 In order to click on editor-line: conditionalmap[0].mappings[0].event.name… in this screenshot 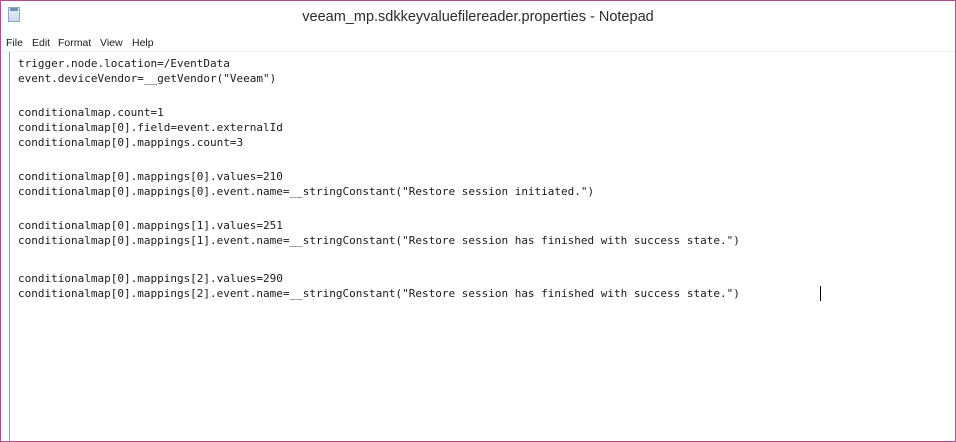, I will do `click(306, 191)`.